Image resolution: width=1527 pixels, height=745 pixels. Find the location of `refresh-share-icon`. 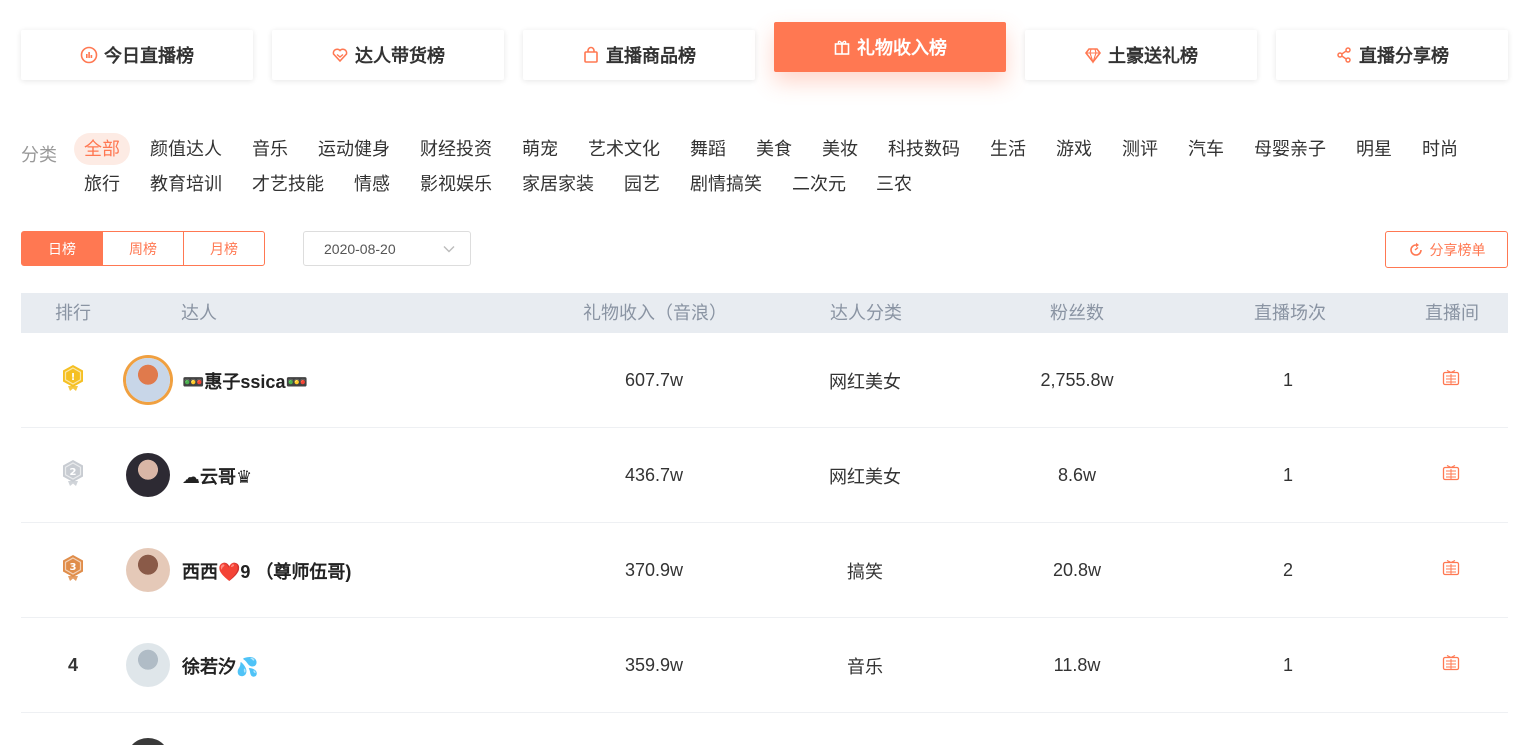

refresh-share-icon is located at coordinates (1416, 250).